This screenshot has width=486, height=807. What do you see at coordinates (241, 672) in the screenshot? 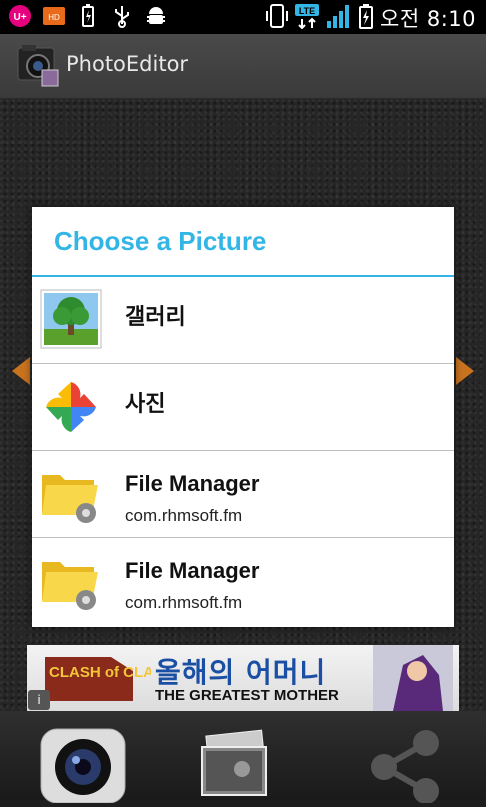
I see `ad-headline: 올해의 어머니` at bounding box center [241, 672].